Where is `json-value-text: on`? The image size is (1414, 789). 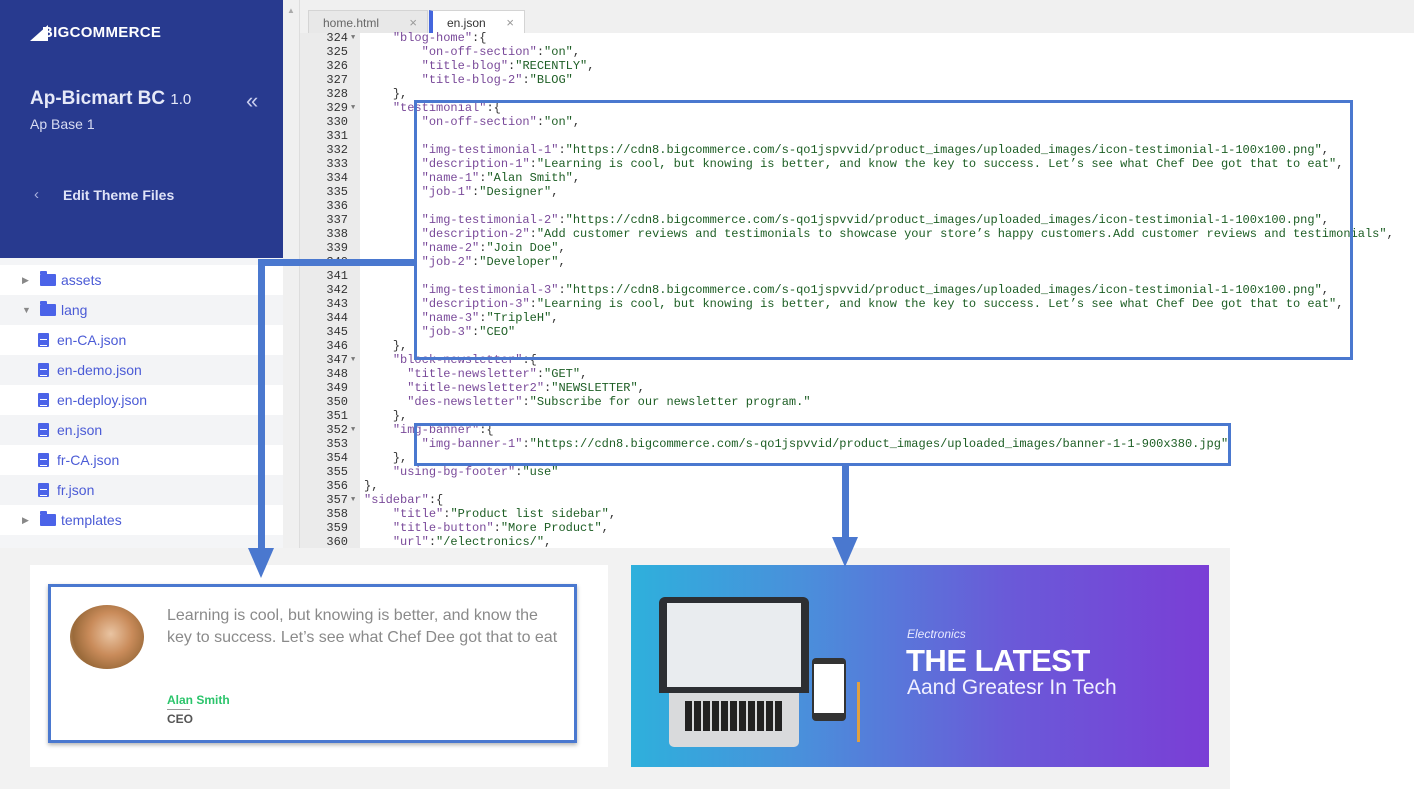 json-value-text: on is located at coordinates (558, 52).